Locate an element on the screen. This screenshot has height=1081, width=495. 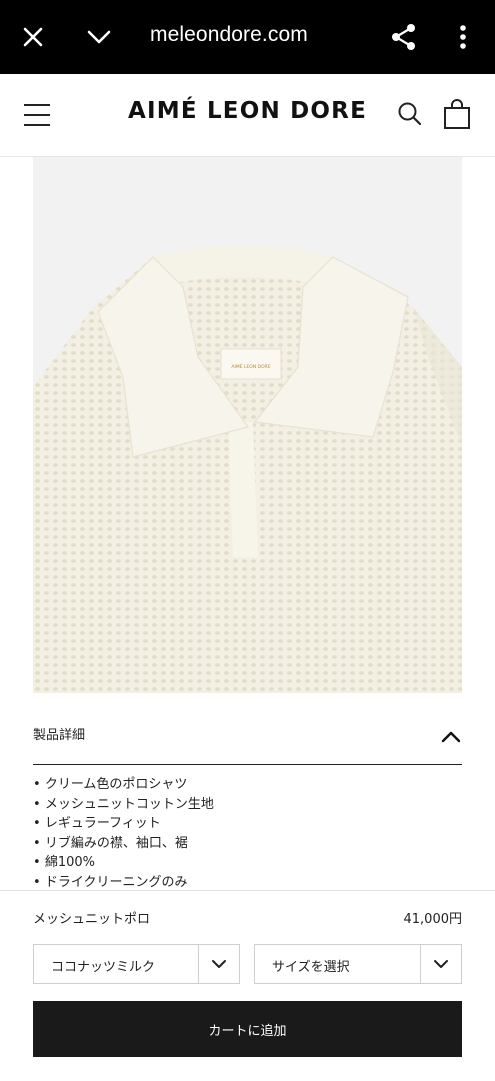
share-icon is located at coordinates (404, 37).